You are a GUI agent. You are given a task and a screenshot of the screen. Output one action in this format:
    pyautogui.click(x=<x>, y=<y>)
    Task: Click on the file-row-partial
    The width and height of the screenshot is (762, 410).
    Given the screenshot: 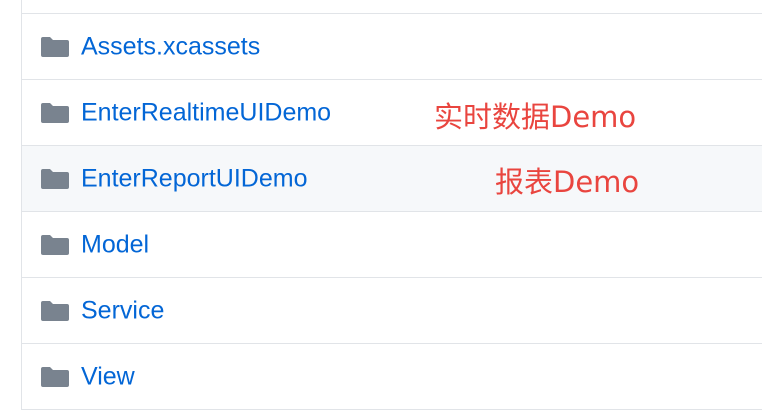 What is the action you would take?
    pyautogui.click(x=392, y=7)
    